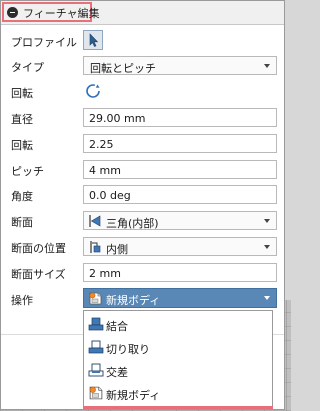 Image resolution: width=320 pixels, height=411 pixels. I want to click on section-size-value: 2 mm, so click(105, 273).